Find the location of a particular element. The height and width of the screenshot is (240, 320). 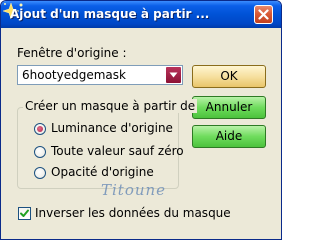

radio-nonzero-label: Toute valeur sauf zéro is located at coordinates (117, 151).